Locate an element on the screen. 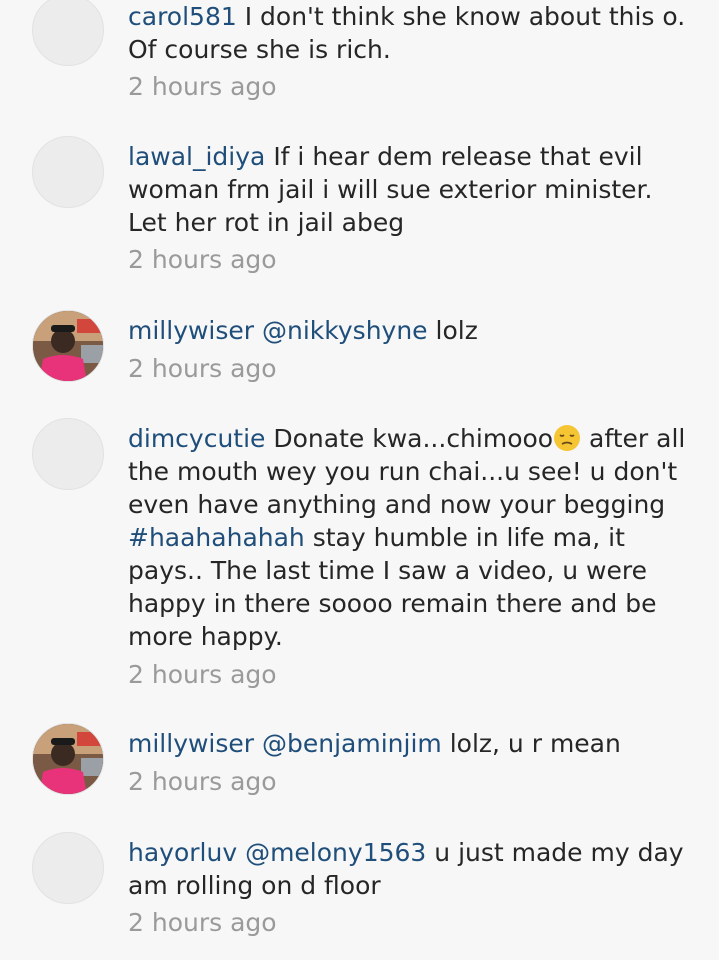 The height and width of the screenshot is (960, 719). hashtag-link: #haahahahah is located at coordinates (216, 537).